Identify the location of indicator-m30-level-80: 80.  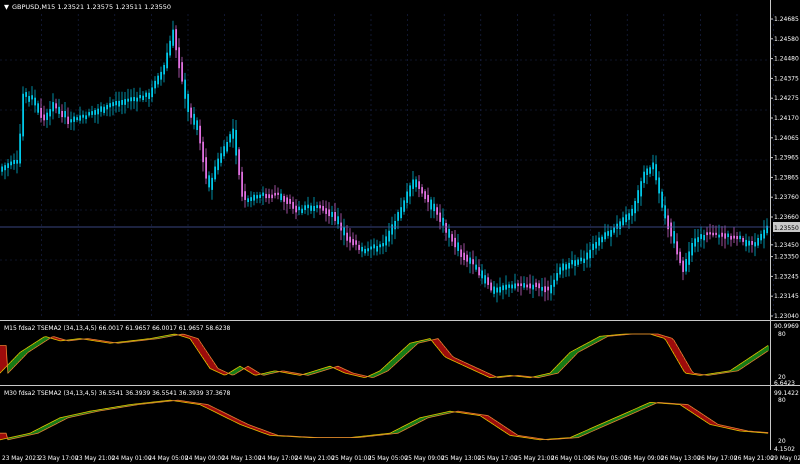
(782, 400).